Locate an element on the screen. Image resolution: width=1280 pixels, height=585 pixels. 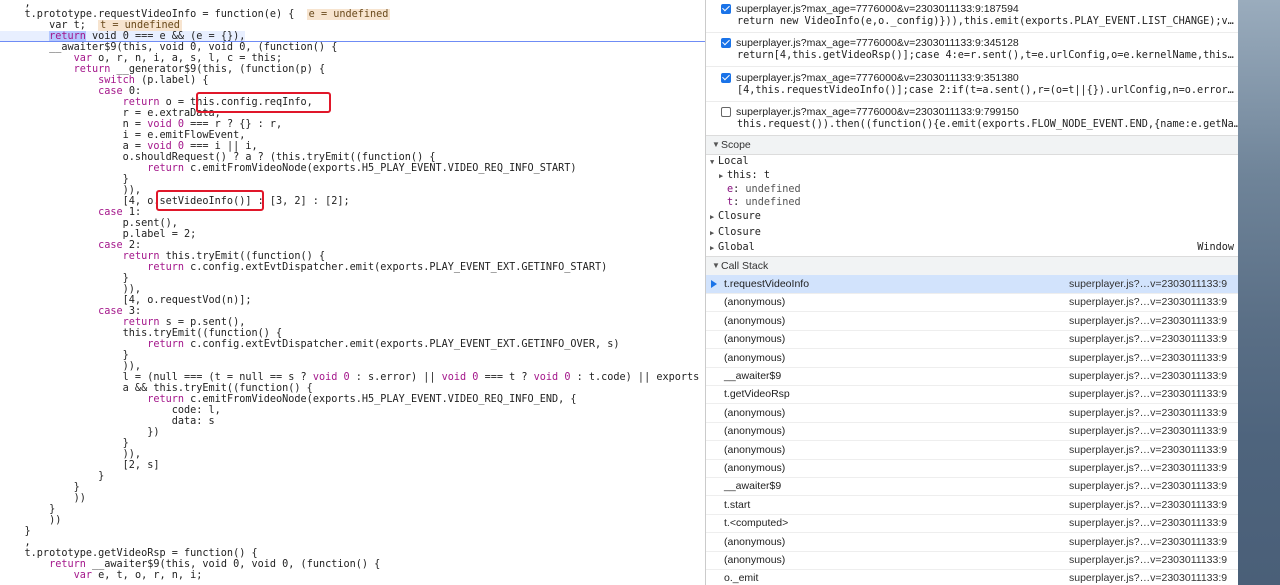
code-line: code: l, is located at coordinates (110, 410).